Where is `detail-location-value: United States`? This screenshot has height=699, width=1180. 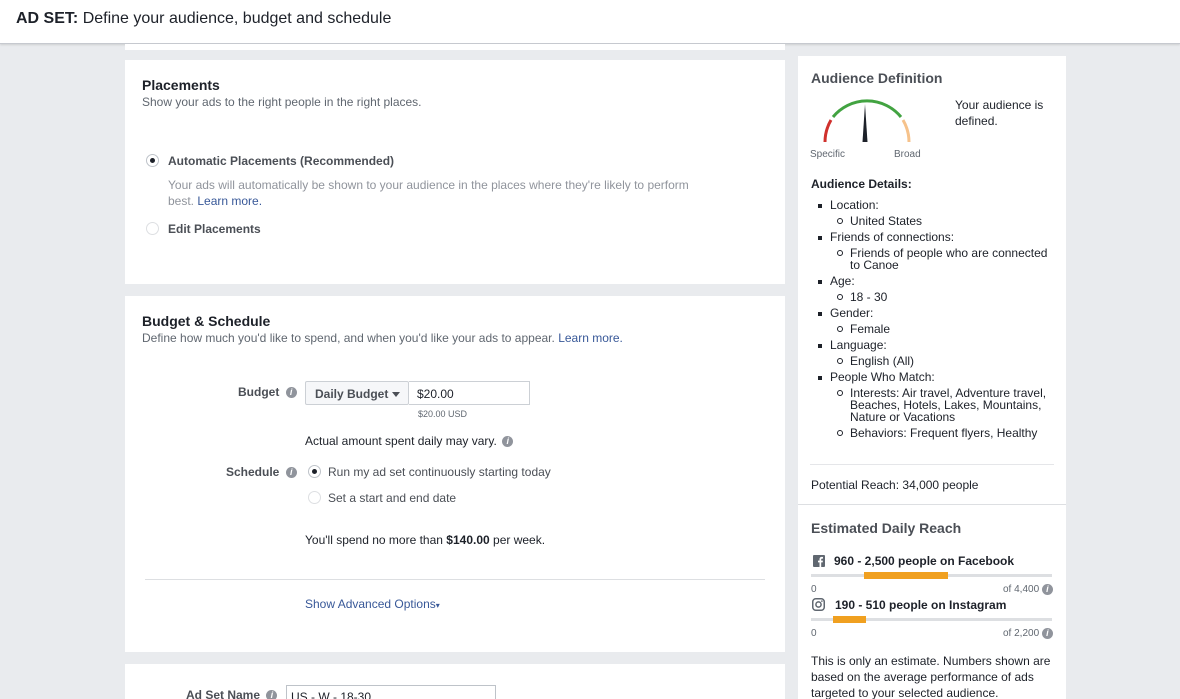
detail-location-value: United States is located at coordinates (936, 221).